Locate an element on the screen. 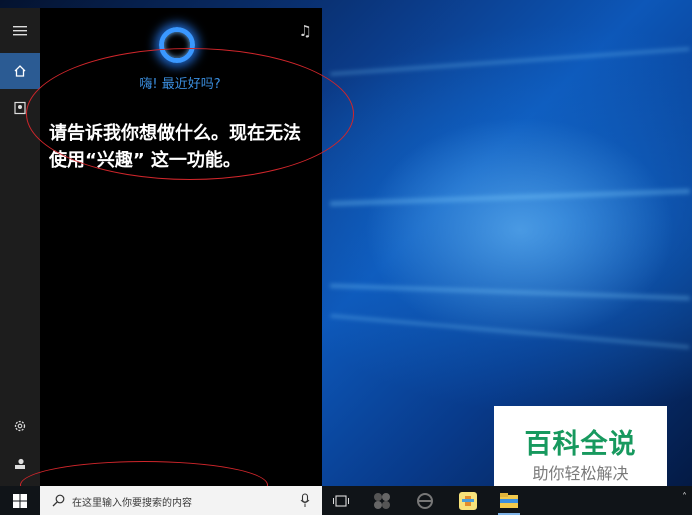  watermark-title: 百科全说 is located at coordinates (580, 444).